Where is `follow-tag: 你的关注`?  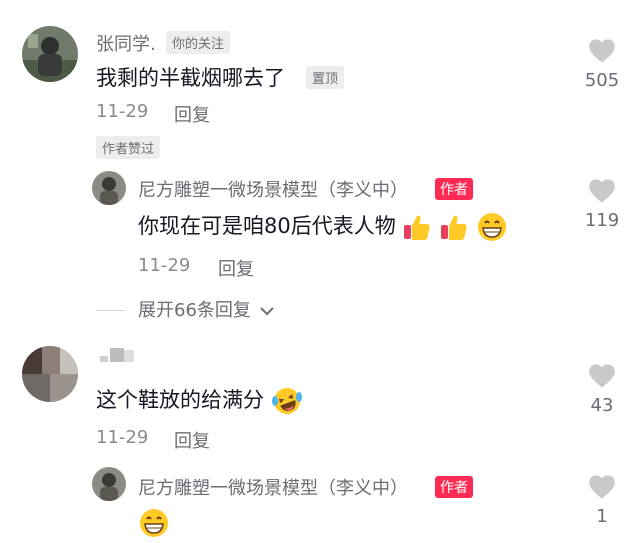 follow-tag: 你的关注 is located at coordinates (198, 42).